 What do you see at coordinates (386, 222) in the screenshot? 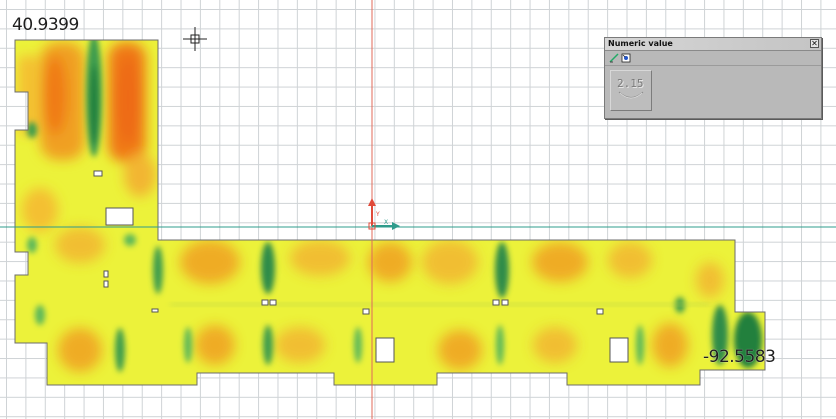
I see `svg-text: X` at bounding box center [386, 222].